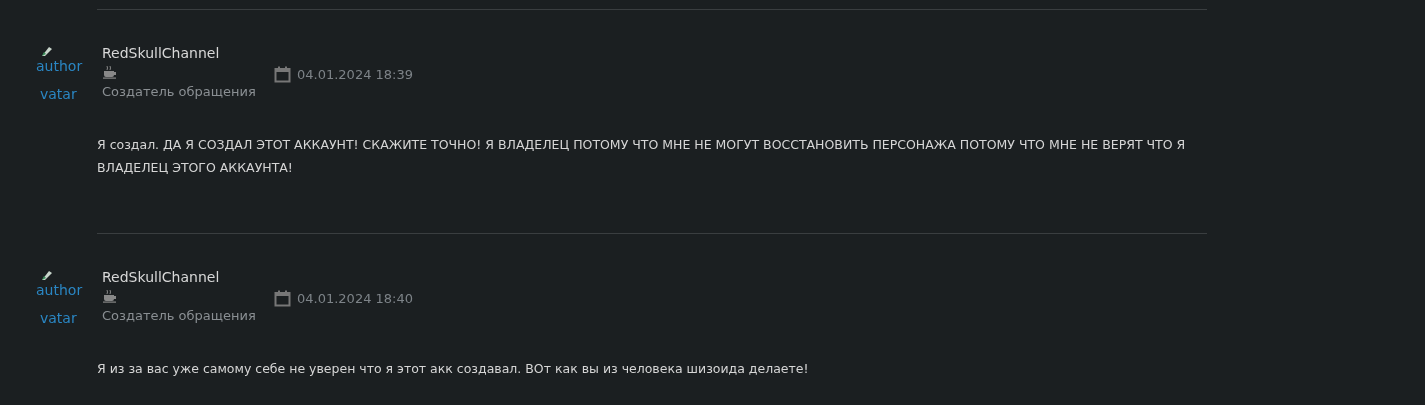 The width and height of the screenshot is (1425, 405). What do you see at coordinates (642, 156) in the screenshot?
I see `message-text: Я создал. ДА Я СОЗДАЛ ЭТОТ АККАУНТ! СКАЖИТЕ ТОЧНО! Я ВЛАДЕЛЕЦ ПОТОМУ ЧТО МНЕ НЕ МОГУТ ВОССТАНОВИТЬ ПЕРСОНАЖА ПОТОМУ ЧТО МНЕ НЕ ВЕРЯТ ЧТО Я ВЛАДЕЛЕЦ ЭТОГО АККАУНТА!` at bounding box center [642, 156].